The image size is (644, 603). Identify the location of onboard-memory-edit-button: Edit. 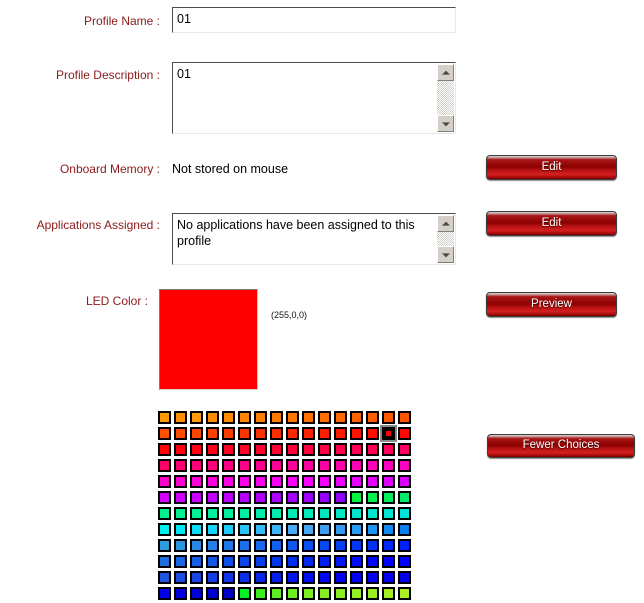
(551, 167).